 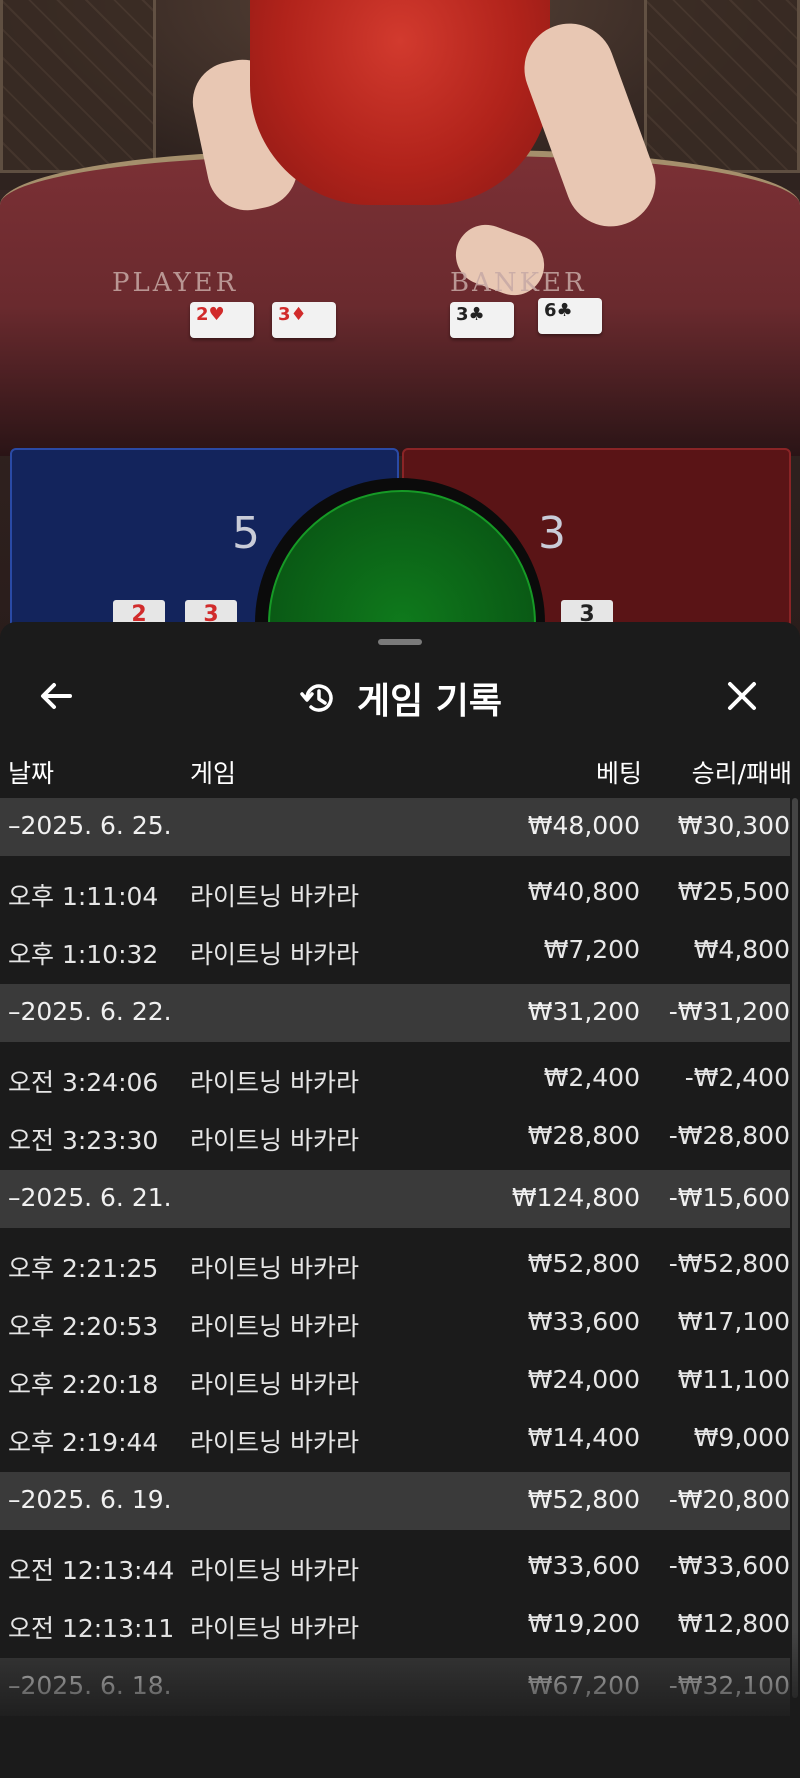 I want to click on column-result: 승리/패배, so click(x=741, y=773).